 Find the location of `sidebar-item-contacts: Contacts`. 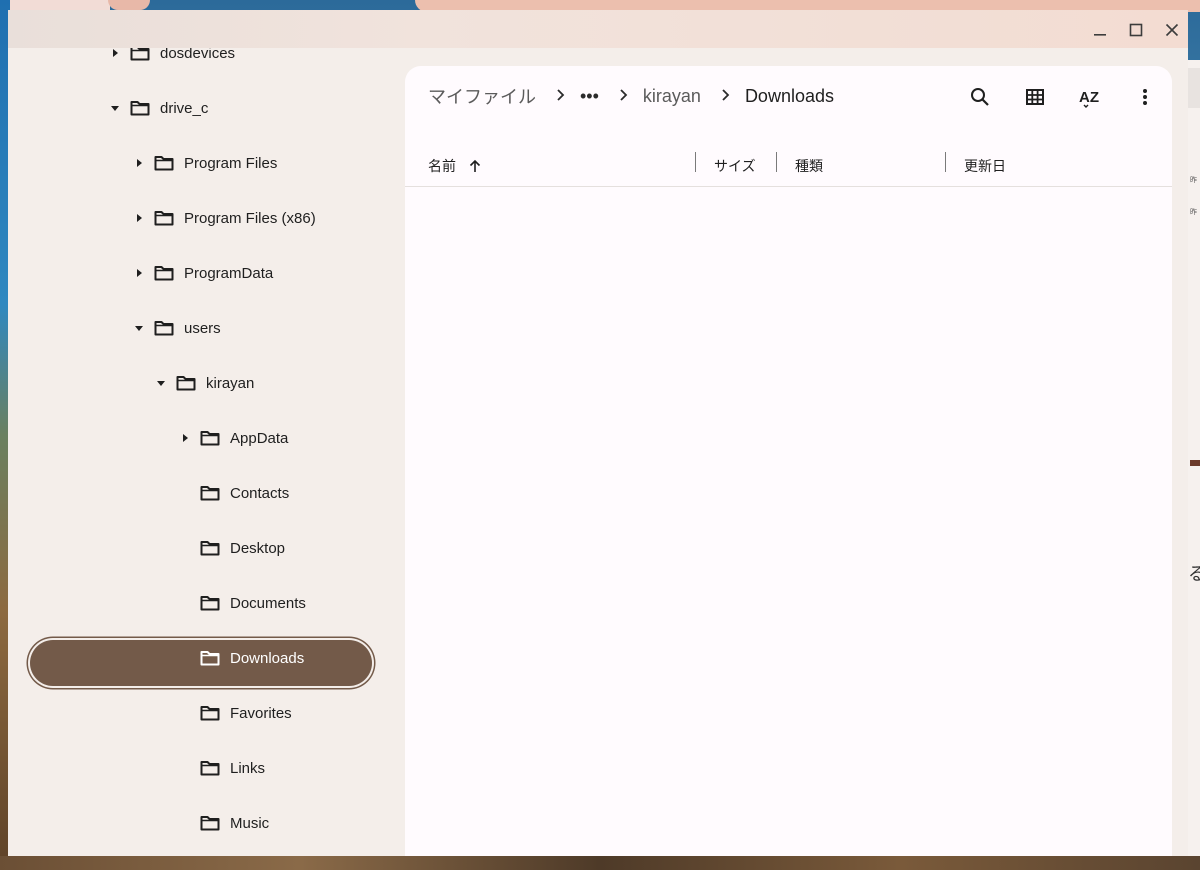

sidebar-item-contacts: Contacts is located at coordinates (234, 493).